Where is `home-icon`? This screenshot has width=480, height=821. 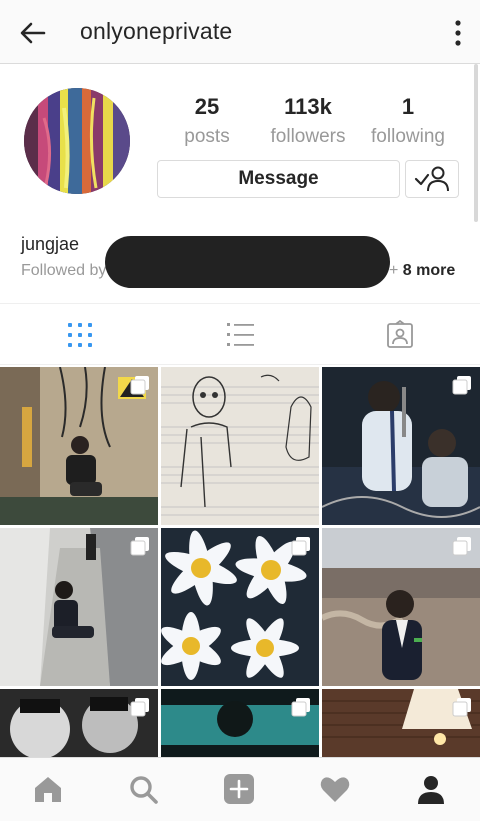
home-icon is located at coordinates (48, 789).